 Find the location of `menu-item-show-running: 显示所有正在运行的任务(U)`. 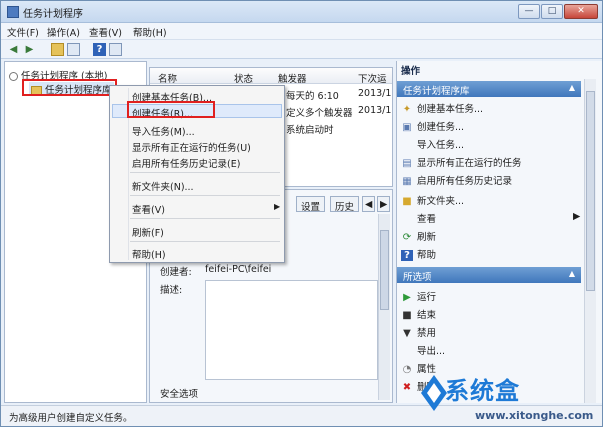

menu-item-show-running: 显示所有正在运行的任务(U) is located at coordinates (191, 147).